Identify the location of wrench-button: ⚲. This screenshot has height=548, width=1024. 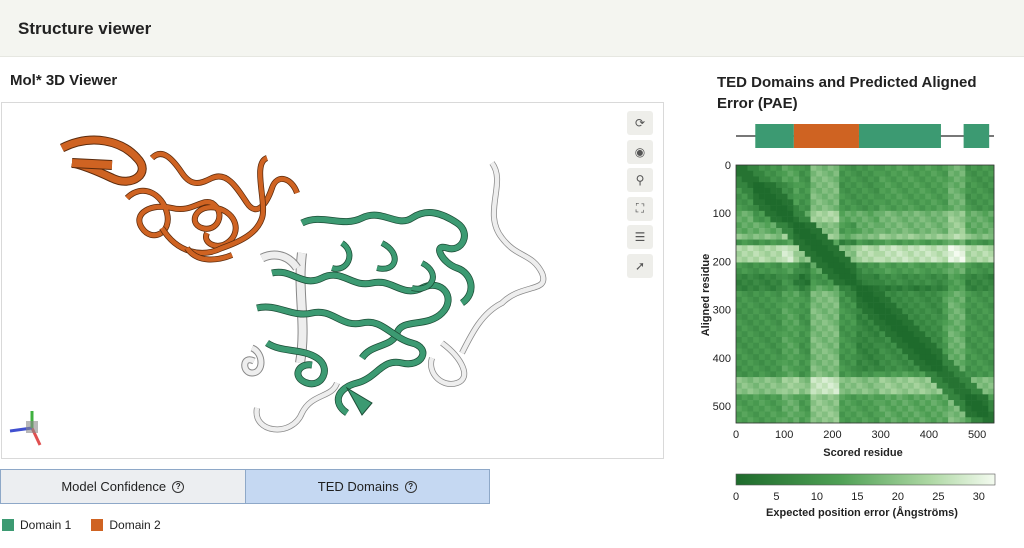
(640, 180).